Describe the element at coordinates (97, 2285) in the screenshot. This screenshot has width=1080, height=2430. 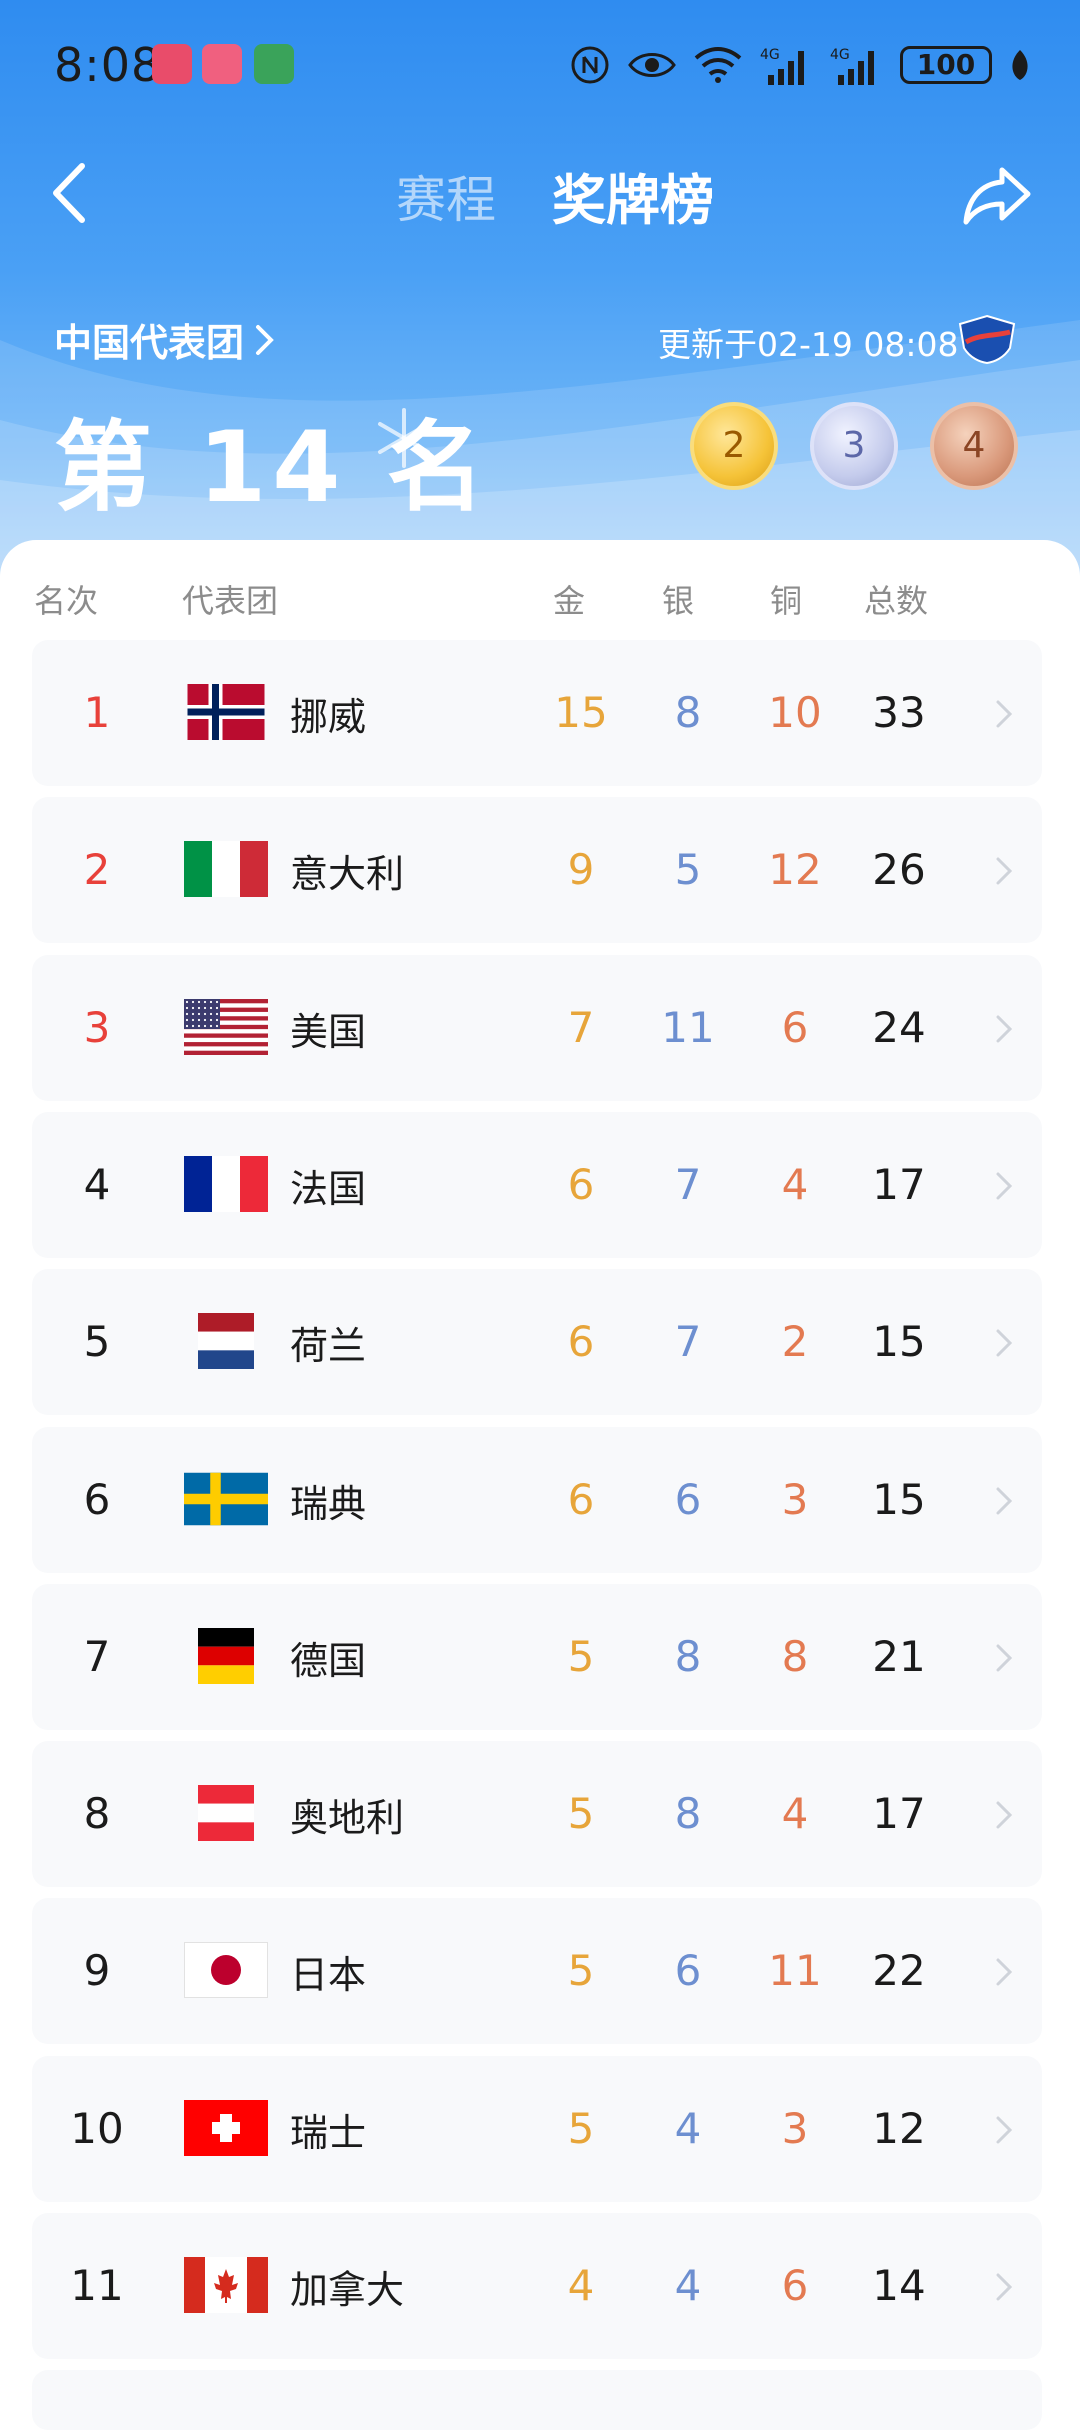
I see `row-rank: 11` at that location.